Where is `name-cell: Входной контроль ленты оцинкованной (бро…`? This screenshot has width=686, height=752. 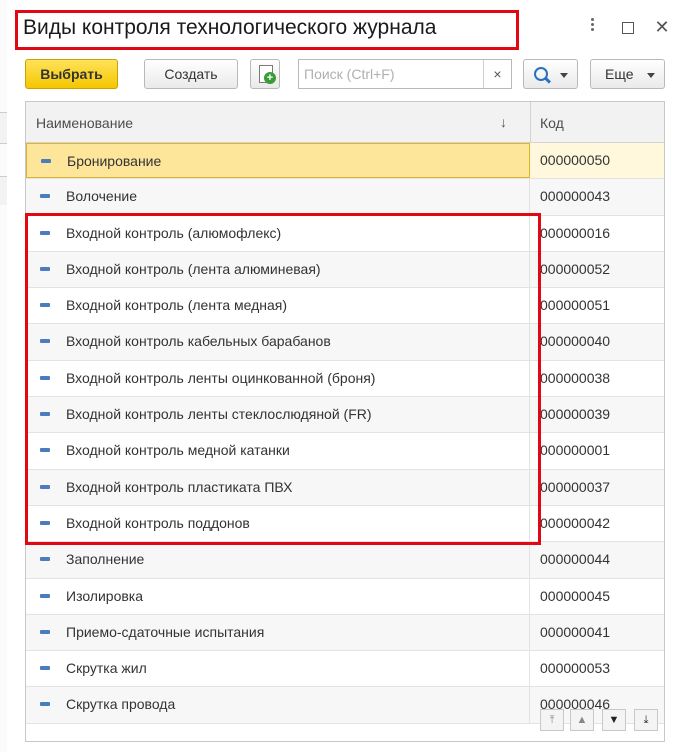
name-cell: Входной контроль ленты оцинкованной (бро… is located at coordinates (278, 378).